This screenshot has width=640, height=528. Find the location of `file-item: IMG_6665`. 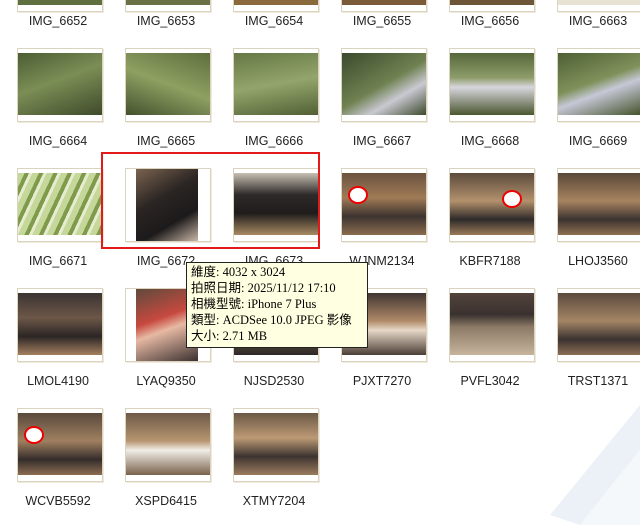

file-item: IMG_6665 is located at coordinates (176, 108).